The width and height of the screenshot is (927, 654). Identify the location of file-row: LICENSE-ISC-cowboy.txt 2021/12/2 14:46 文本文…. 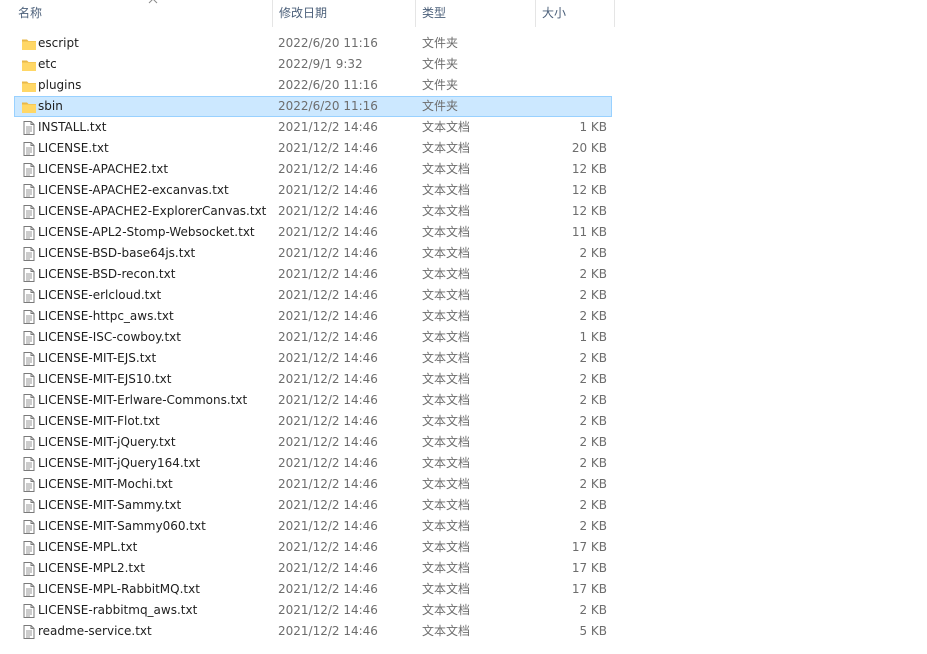
(313, 337).